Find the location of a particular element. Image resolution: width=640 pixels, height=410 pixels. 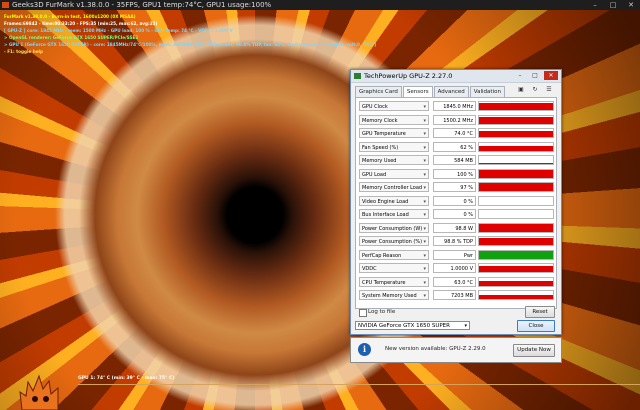

sensor-label: Video Engine Load ▾ is located at coordinates (394, 200).